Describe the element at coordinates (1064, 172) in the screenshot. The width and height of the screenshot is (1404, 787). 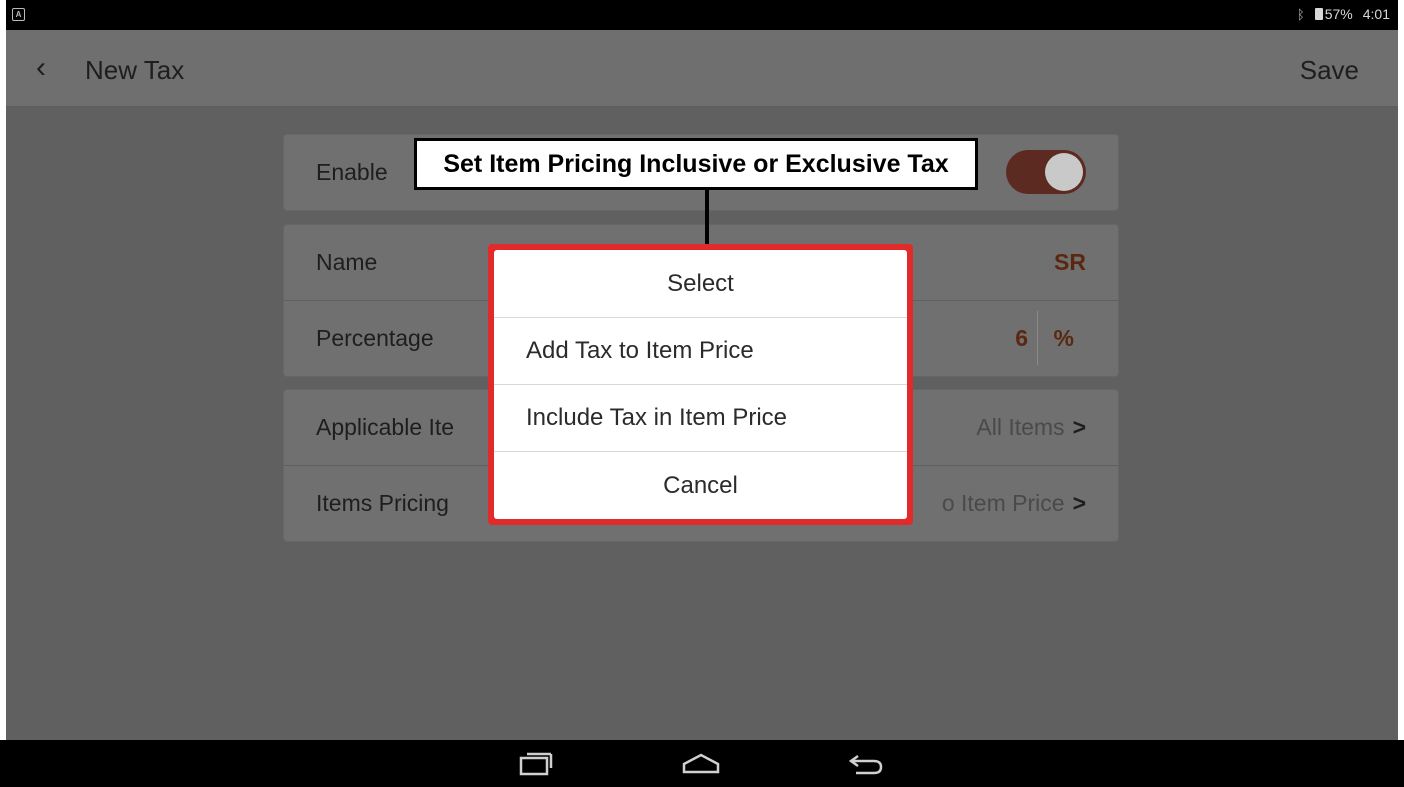
I see `toggle-knob` at that location.